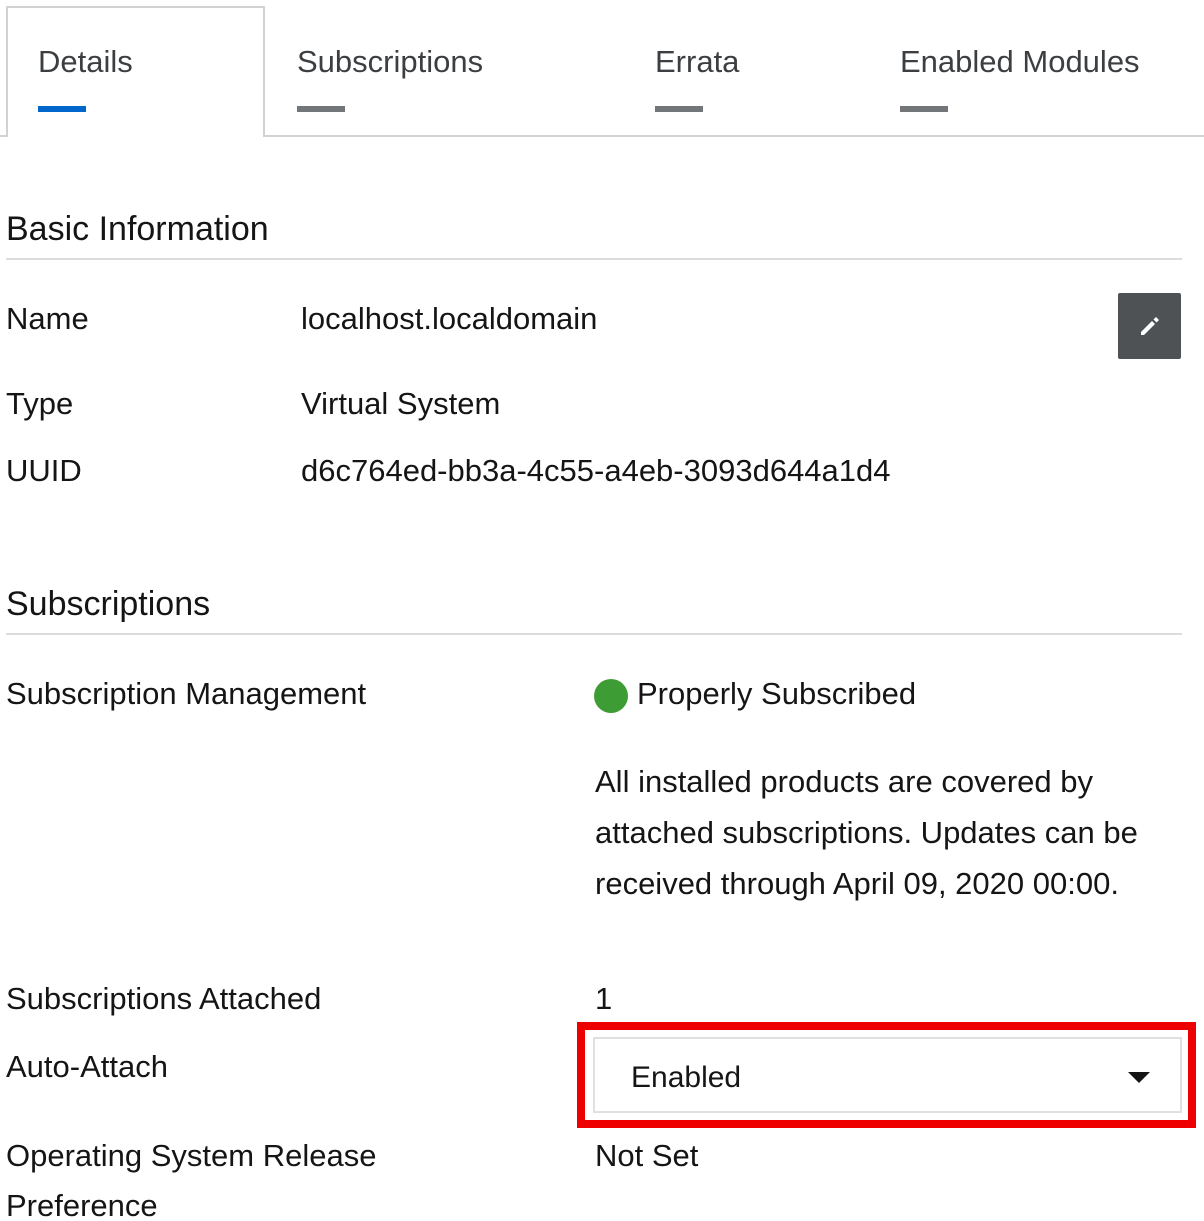  What do you see at coordinates (647, 1155) in the screenshot?
I see `os-release-preference-value: Not Set` at bounding box center [647, 1155].